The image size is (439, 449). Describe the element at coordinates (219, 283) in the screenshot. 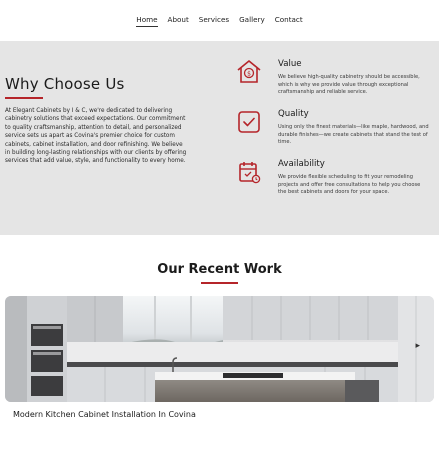

I see `recent-work-underline` at that location.